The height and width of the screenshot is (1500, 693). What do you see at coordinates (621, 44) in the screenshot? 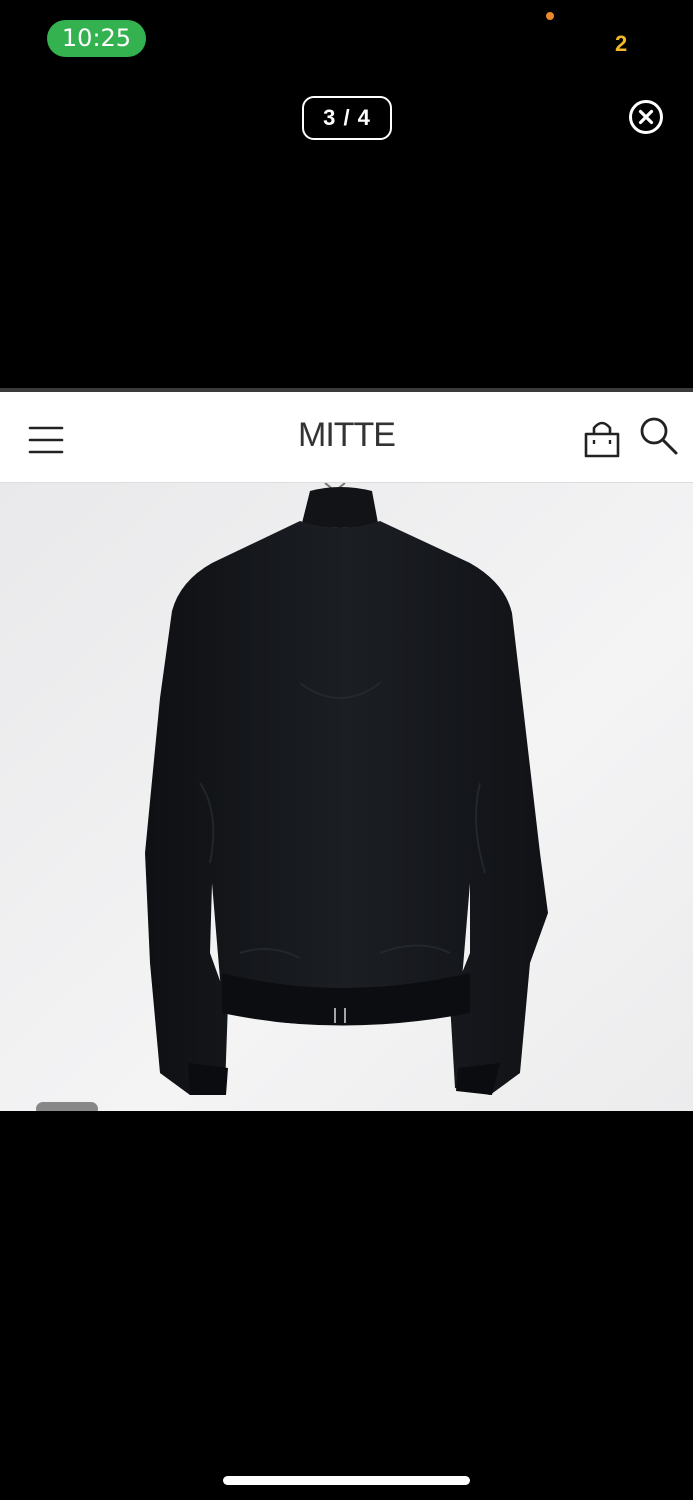
I see `battery-indicator: 2` at bounding box center [621, 44].